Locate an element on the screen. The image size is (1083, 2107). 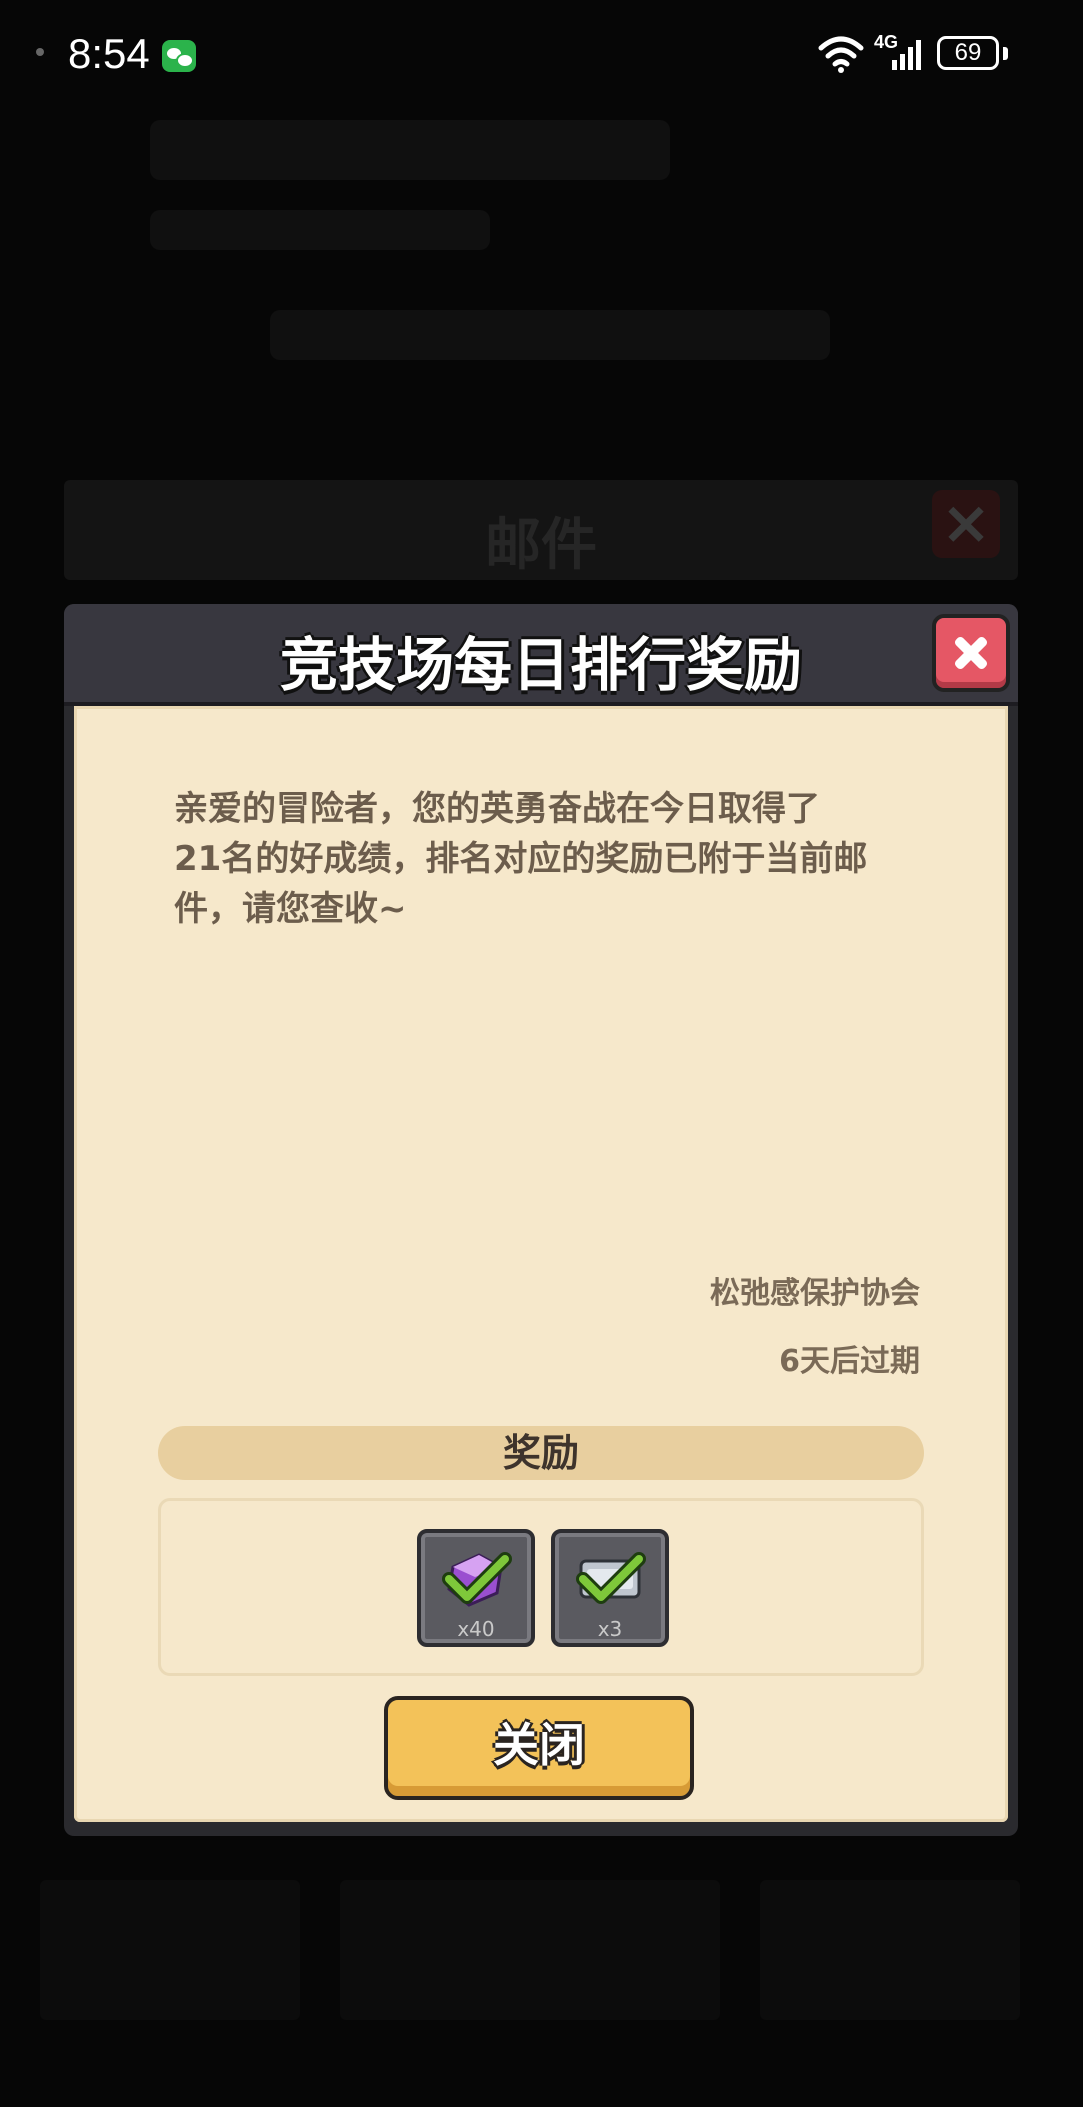
silver-ticket-icon is located at coordinates (611, 1578).